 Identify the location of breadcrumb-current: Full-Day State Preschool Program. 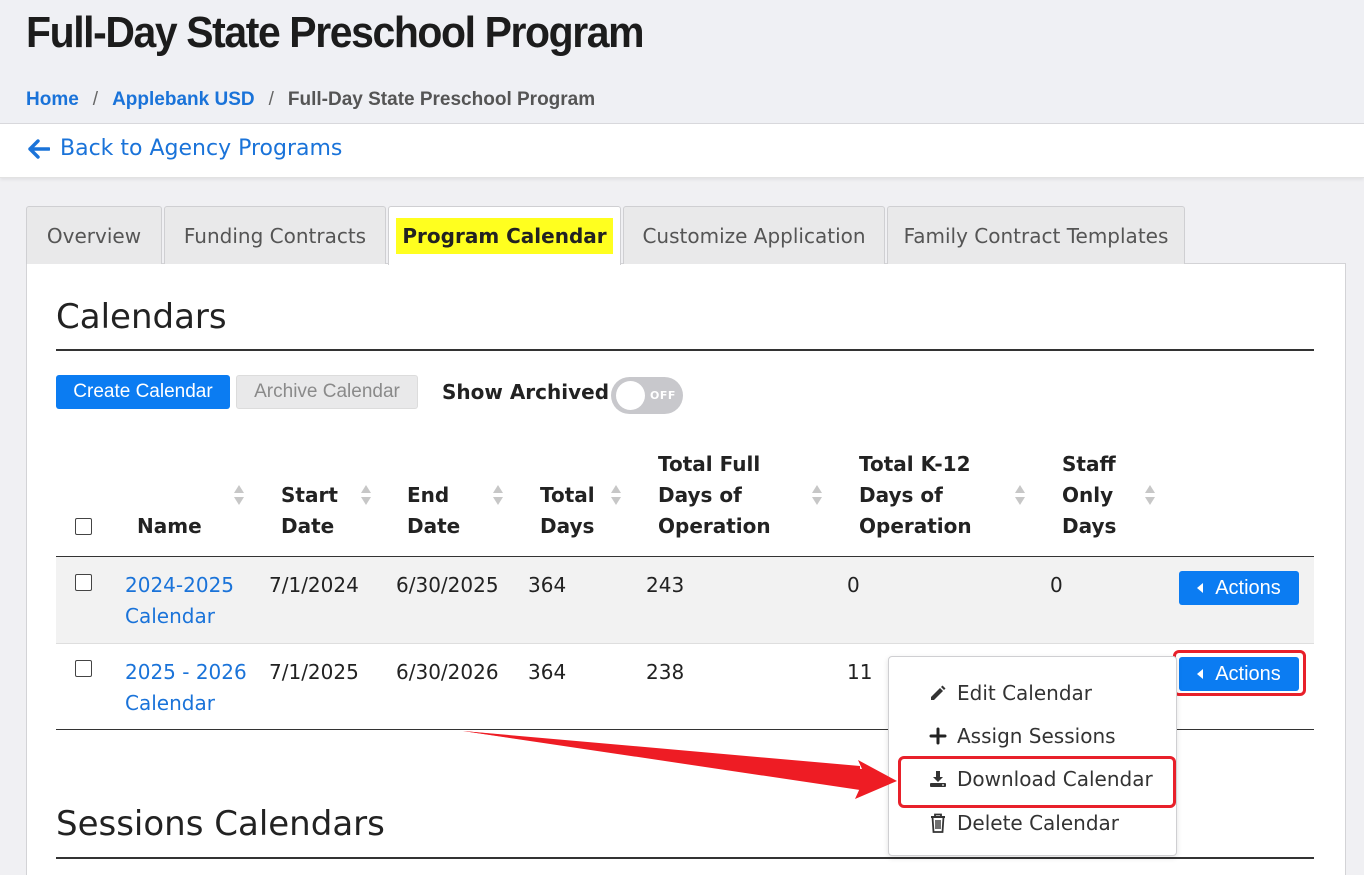
(441, 99).